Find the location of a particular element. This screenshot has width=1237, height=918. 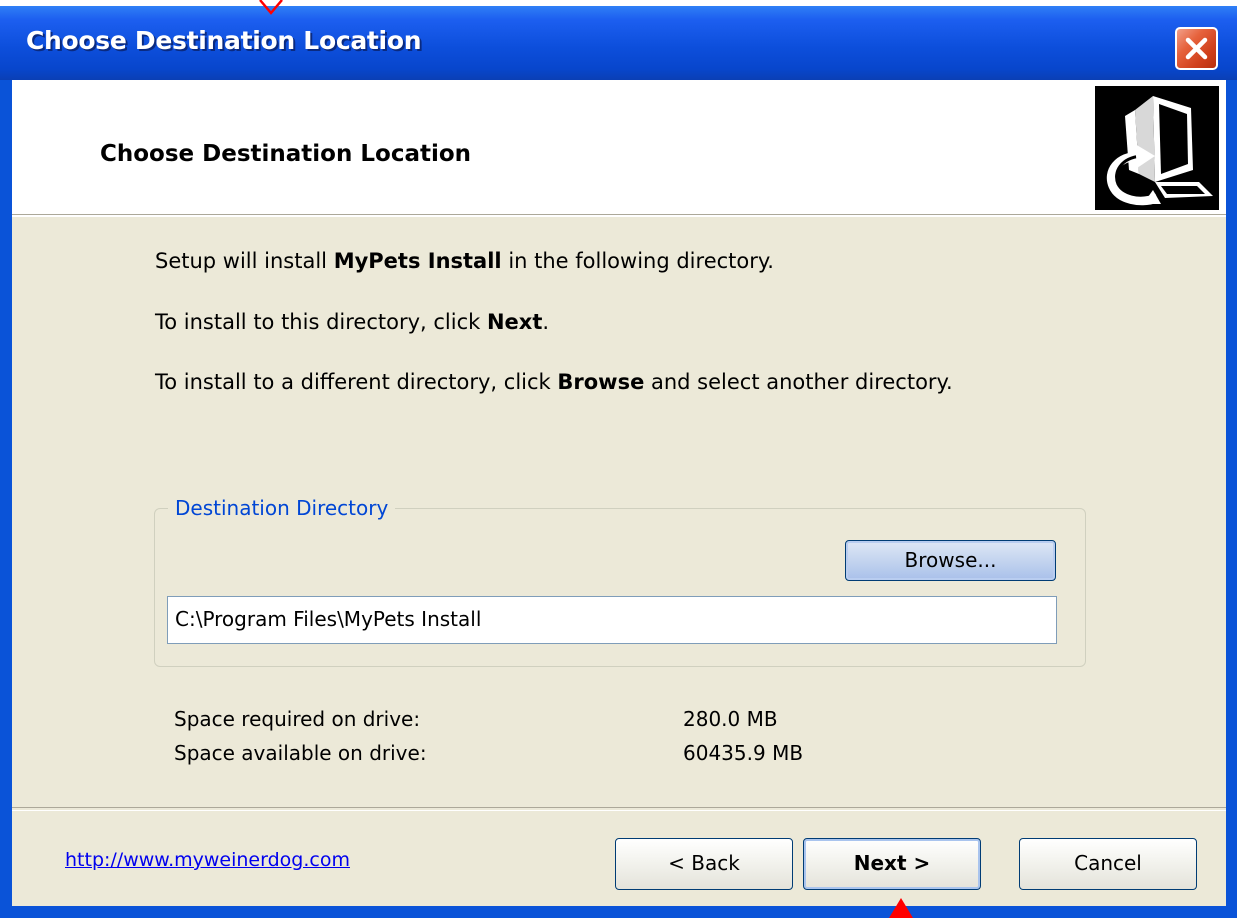

back-button: < Back is located at coordinates (704, 864).